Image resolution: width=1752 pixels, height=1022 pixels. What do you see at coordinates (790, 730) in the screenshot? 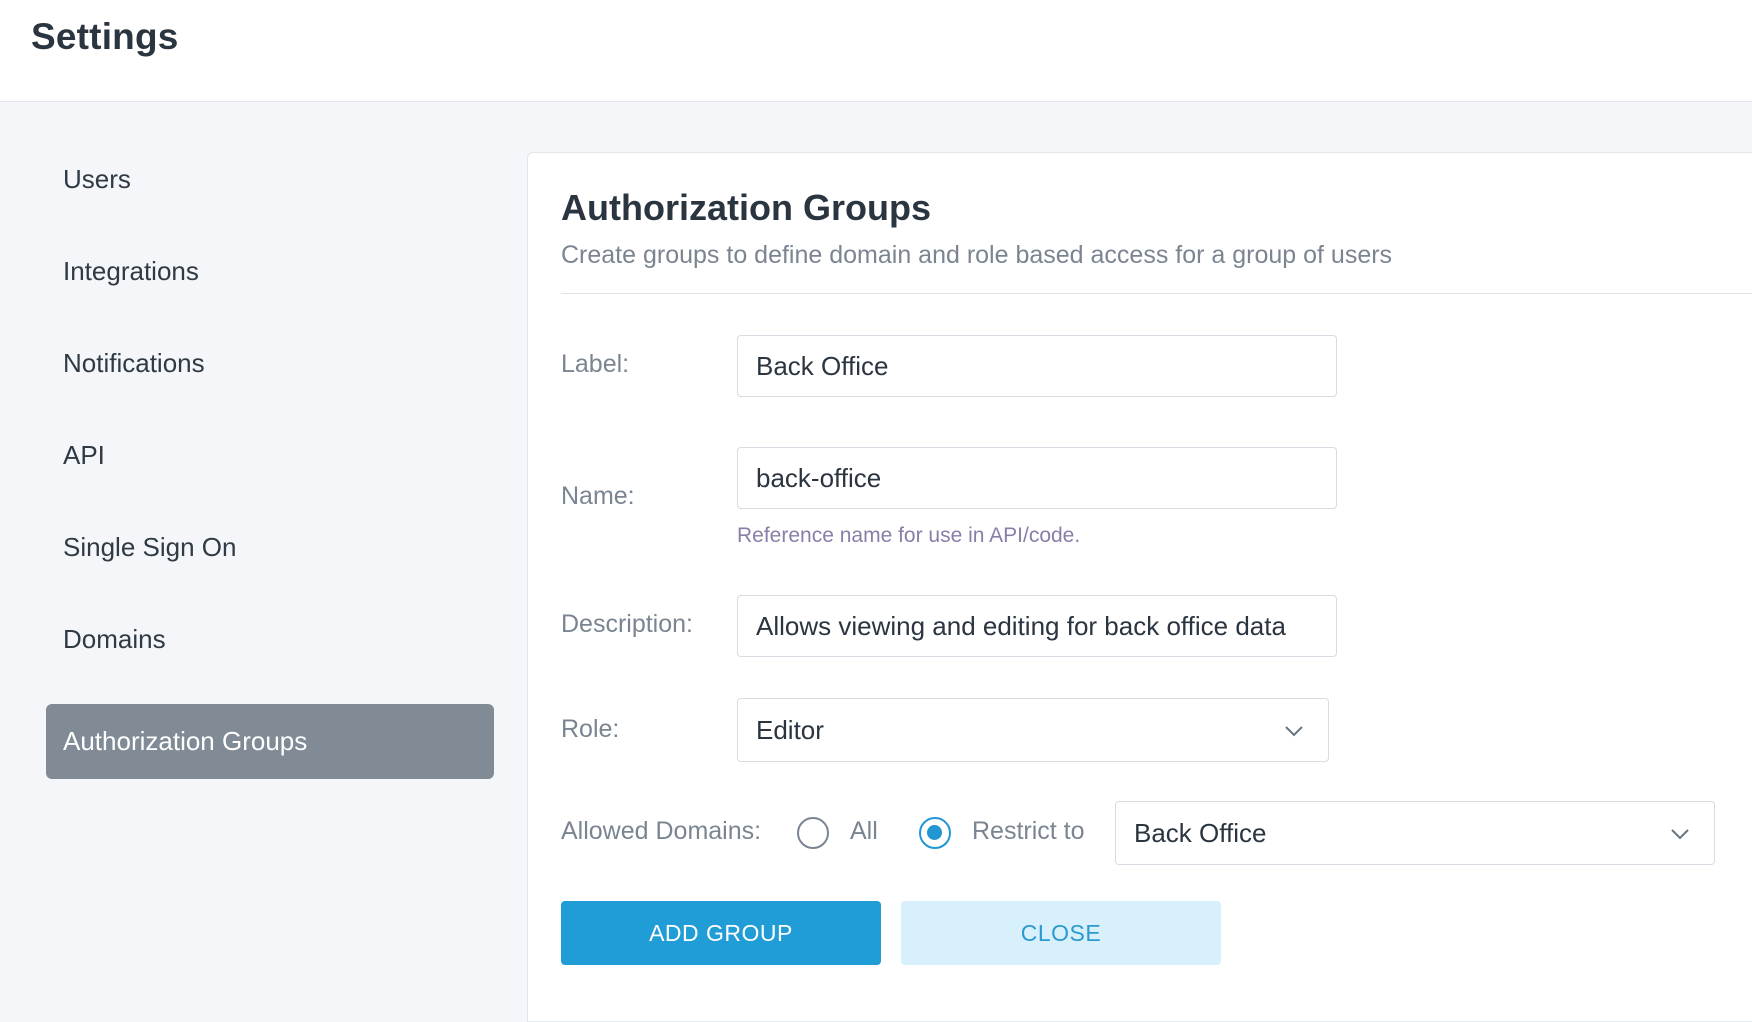
I see `role-select-value: Editor` at bounding box center [790, 730].